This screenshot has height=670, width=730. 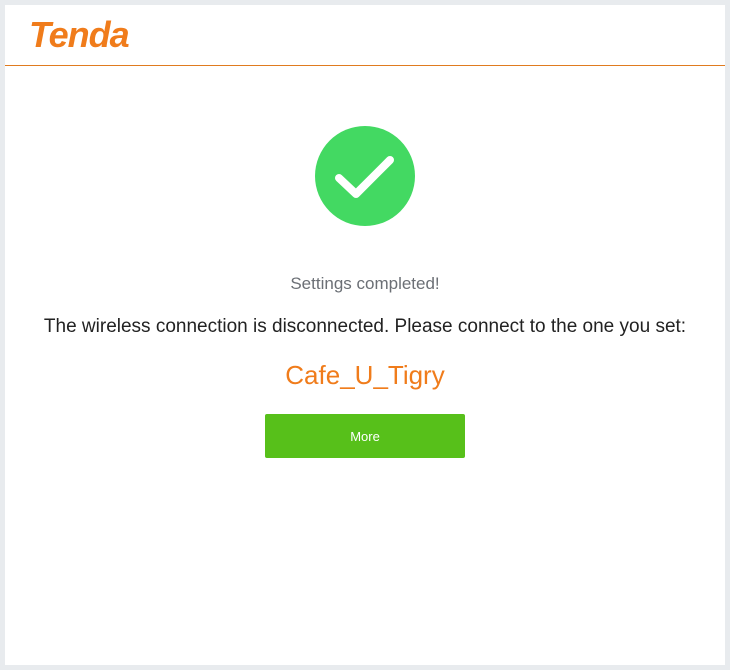 What do you see at coordinates (365, 176) in the screenshot?
I see `checkmark-circle-icon` at bounding box center [365, 176].